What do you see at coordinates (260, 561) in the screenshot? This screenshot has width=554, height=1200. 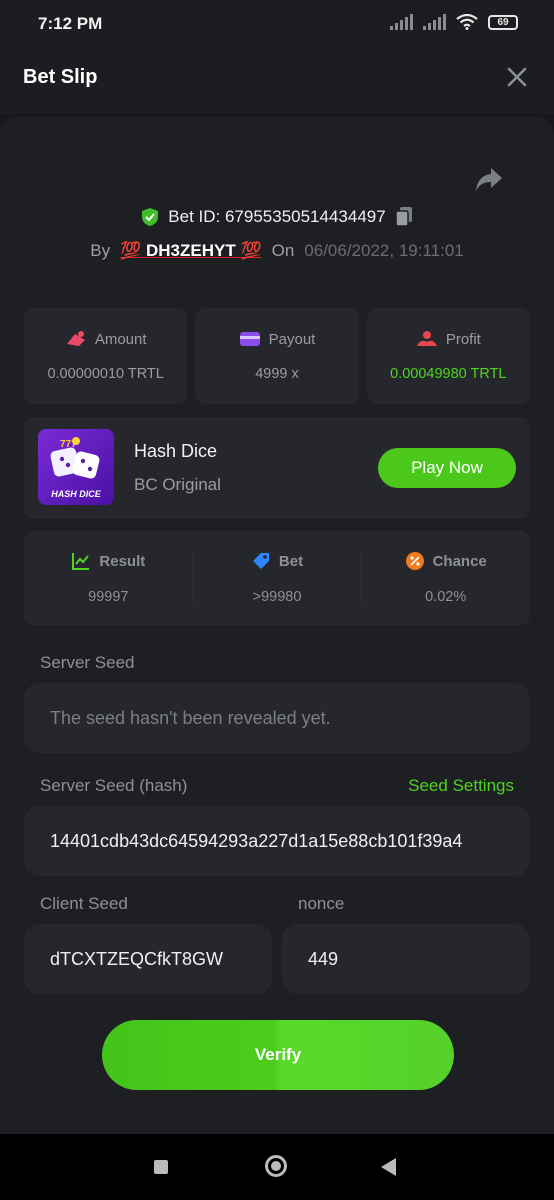 I see `tag-icon` at bounding box center [260, 561].